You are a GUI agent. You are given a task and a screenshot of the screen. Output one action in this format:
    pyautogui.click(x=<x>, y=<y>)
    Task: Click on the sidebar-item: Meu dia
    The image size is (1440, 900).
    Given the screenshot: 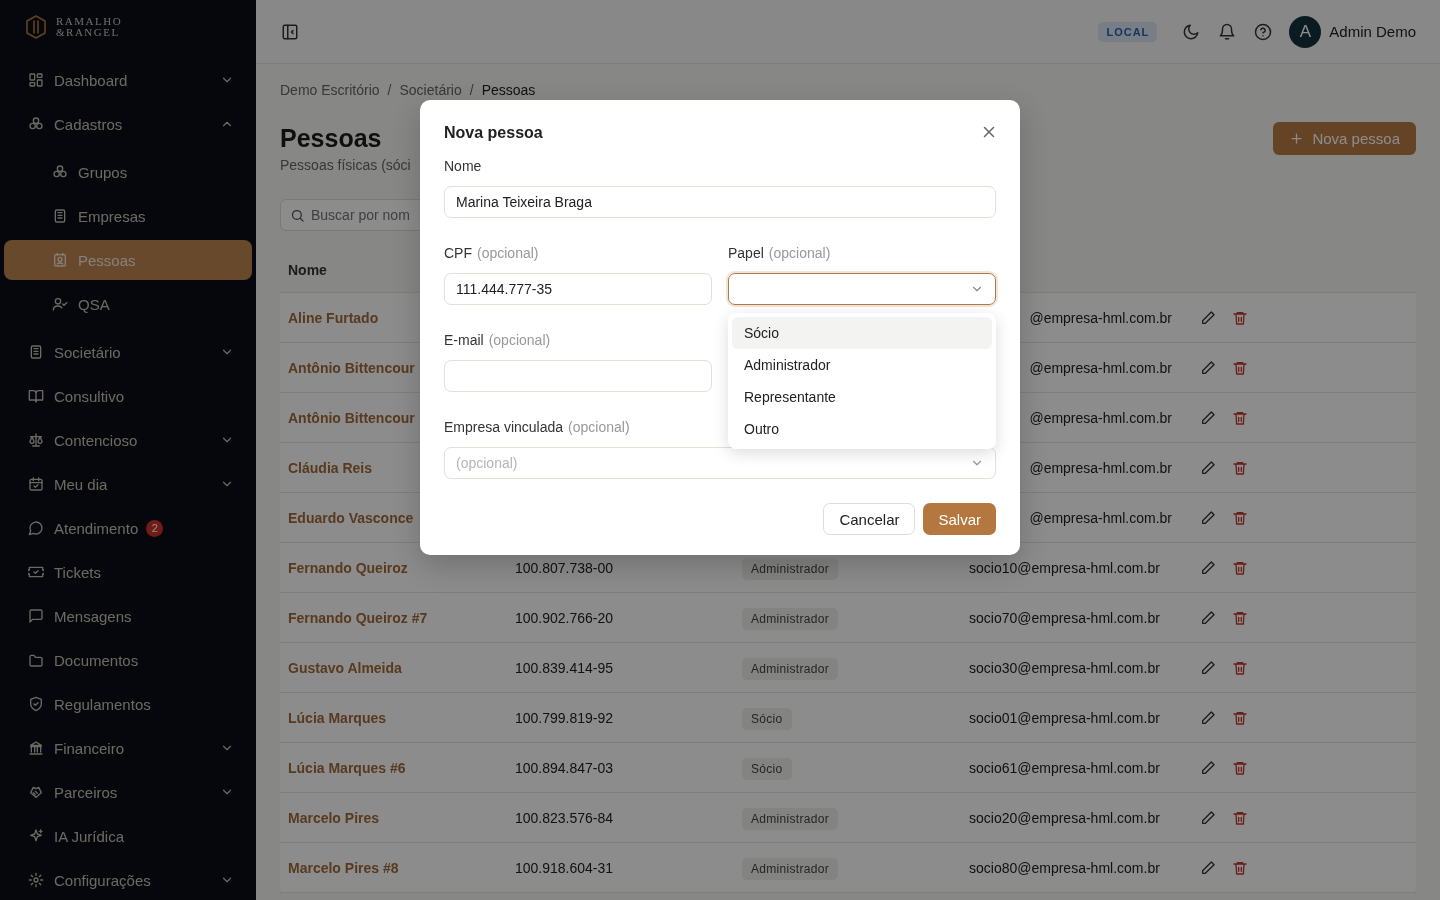 What is the action you would take?
    pyautogui.click(x=128, y=484)
    